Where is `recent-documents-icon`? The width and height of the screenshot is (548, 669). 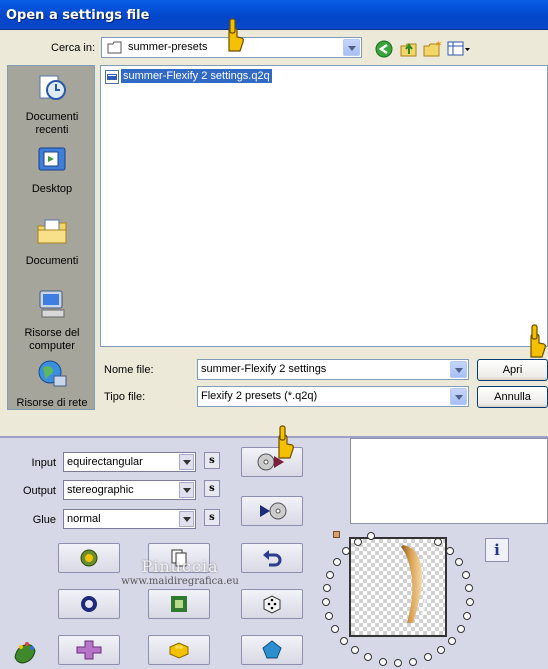
recent-documents-icon is located at coordinates (52, 87).